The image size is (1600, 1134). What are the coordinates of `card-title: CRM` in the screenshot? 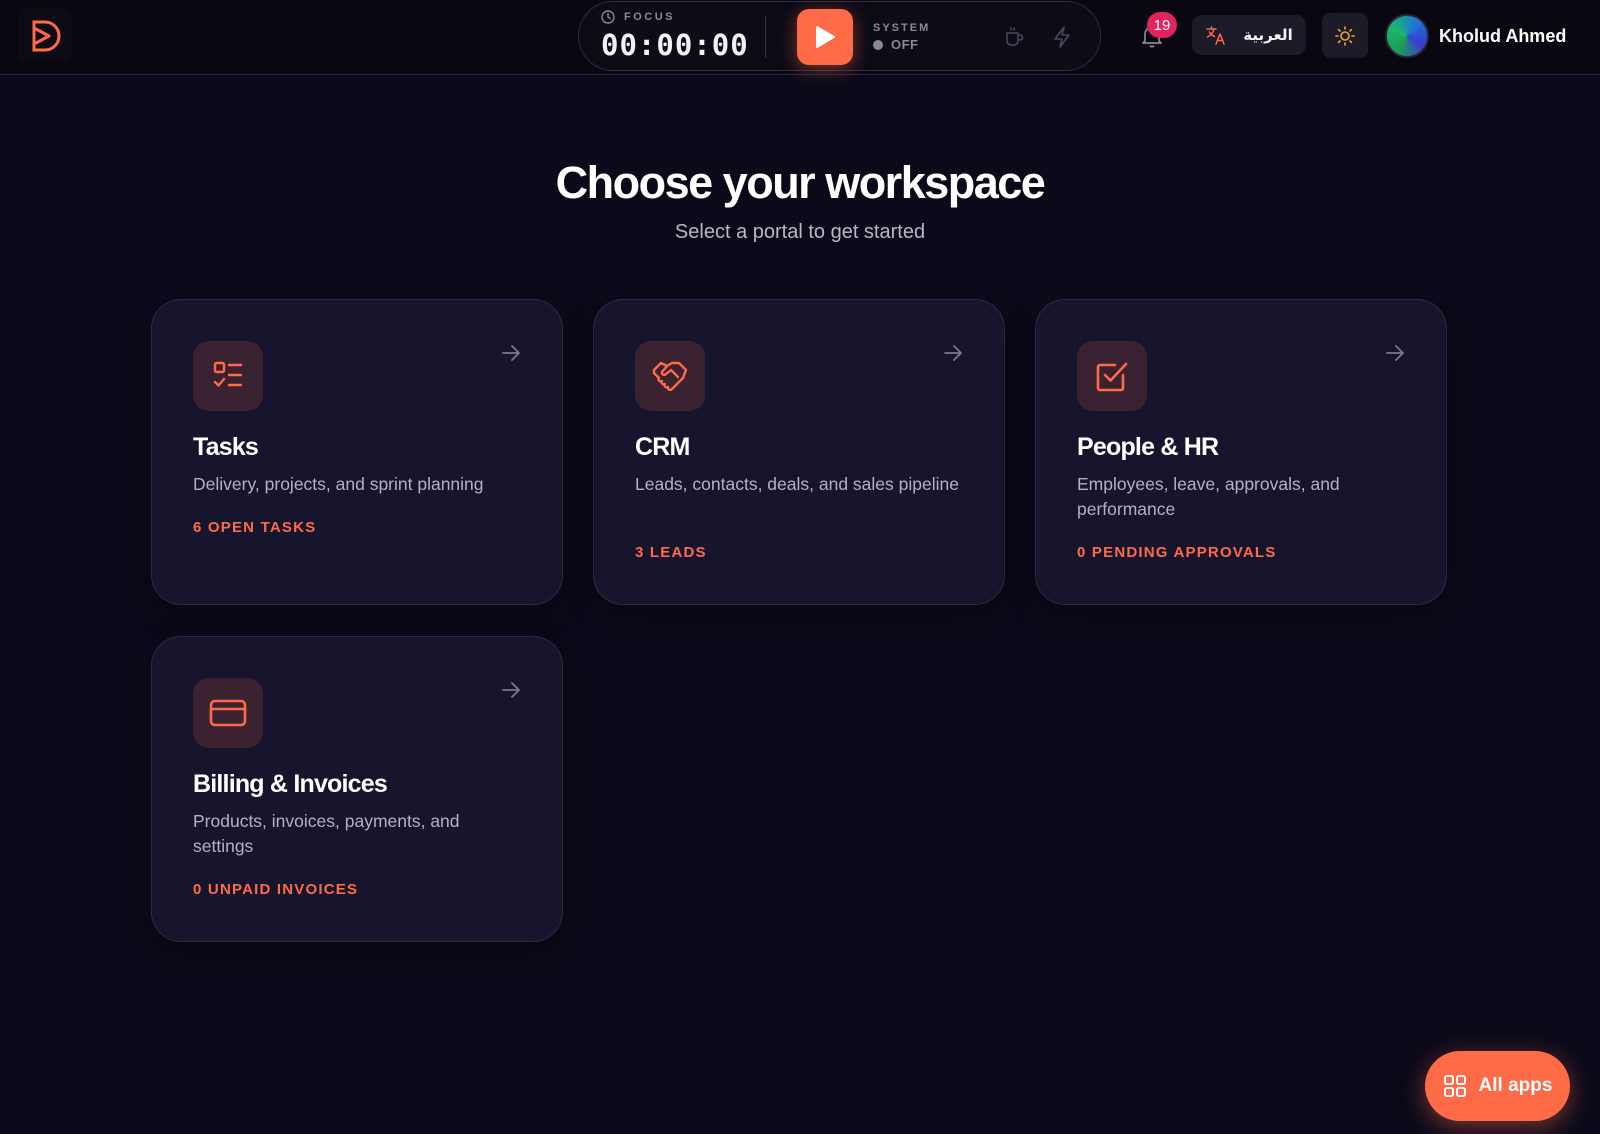 It's located at (662, 447).